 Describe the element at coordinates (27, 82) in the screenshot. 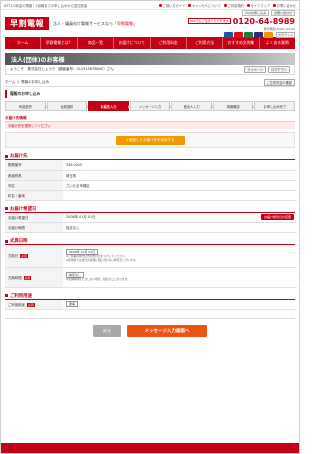

I see `breadcrumb-text: ホーム ＞ 電報のお申し込み` at that location.